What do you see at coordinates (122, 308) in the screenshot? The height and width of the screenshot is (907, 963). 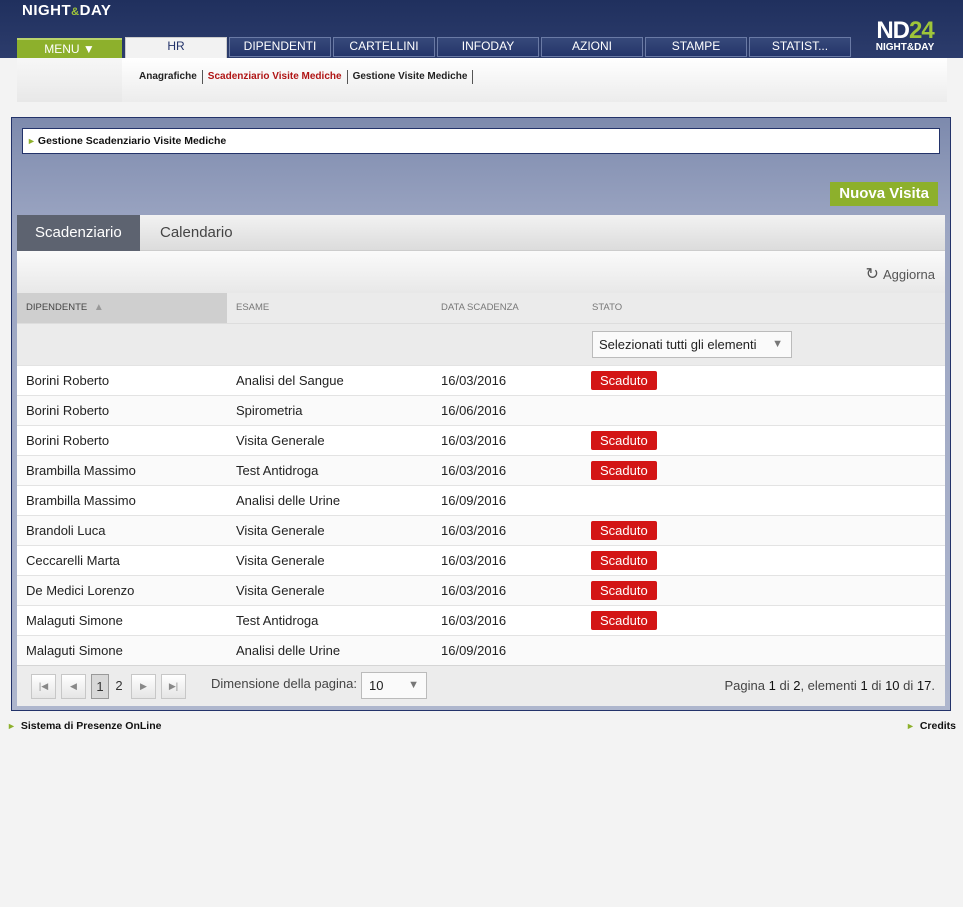 I see `column-header-dipendente: DIPENDENTE ▲` at bounding box center [122, 308].